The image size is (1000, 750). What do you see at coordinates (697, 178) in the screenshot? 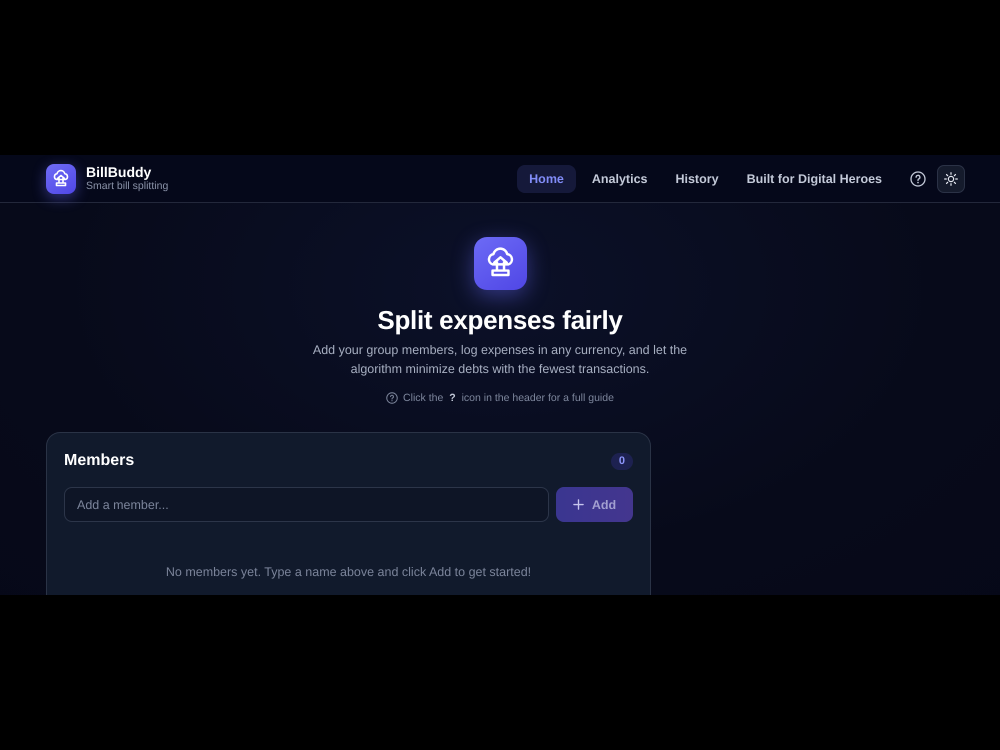
I see `nav-tab: History` at bounding box center [697, 178].